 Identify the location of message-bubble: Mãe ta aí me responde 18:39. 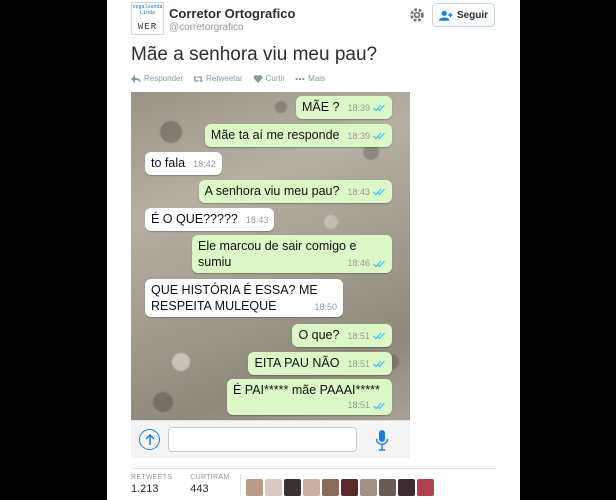
(298, 135).